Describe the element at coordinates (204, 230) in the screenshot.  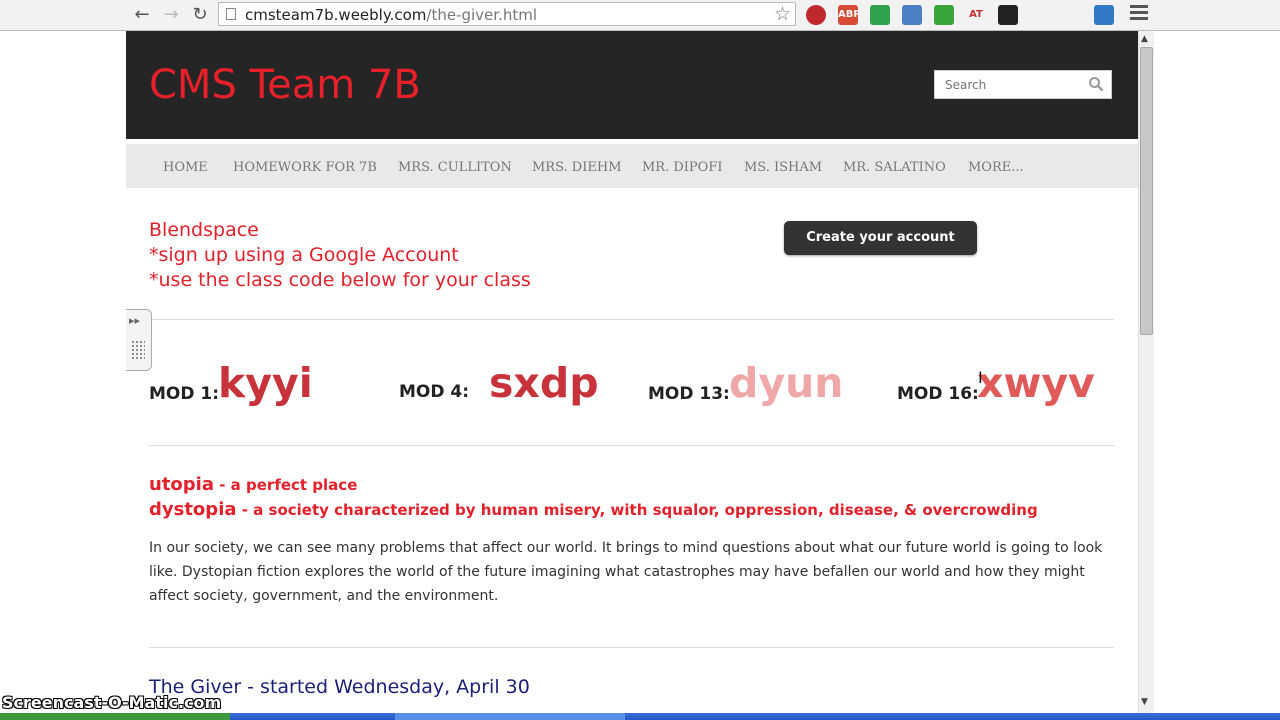
I see `blendspace-title: Blendspace` at that location.